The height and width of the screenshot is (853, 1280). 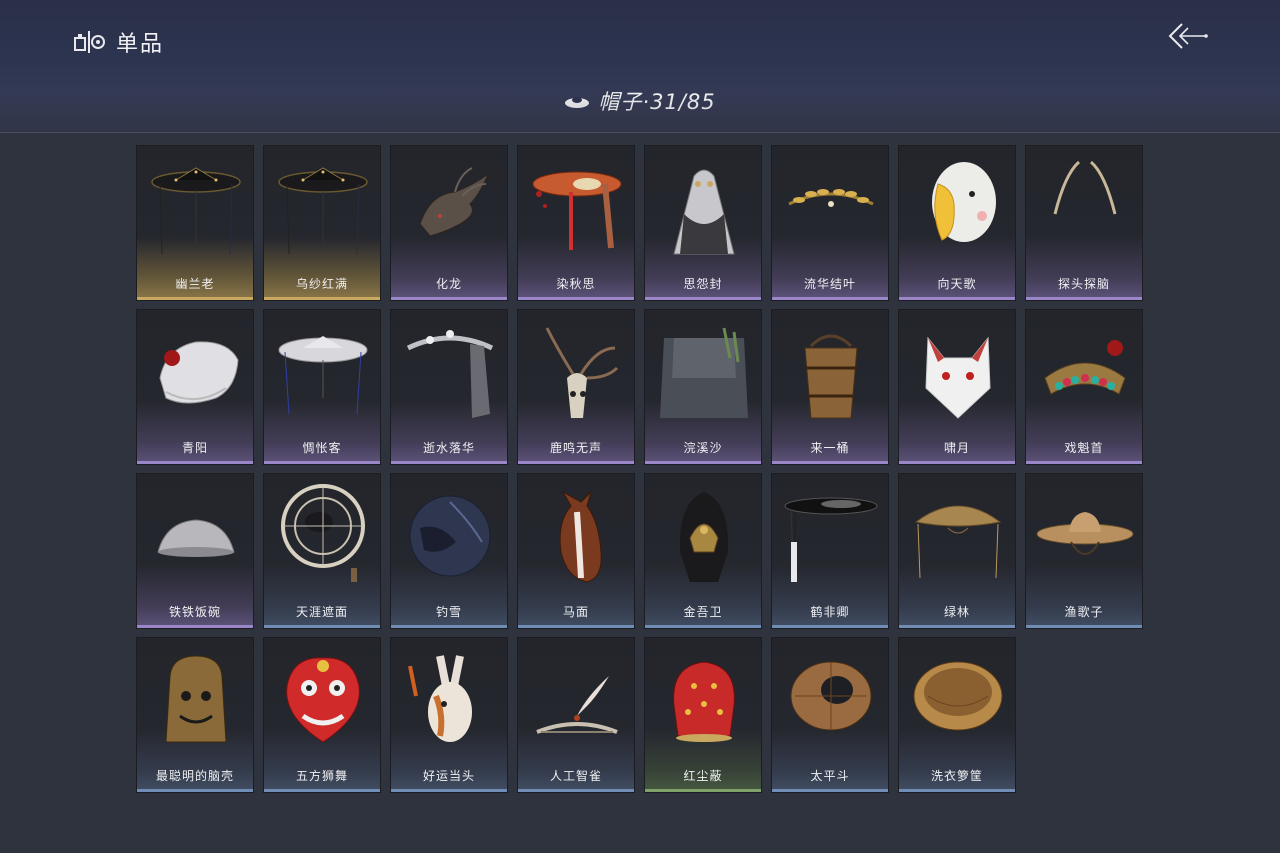 I want to click on flower-veil-icon, so click(x=450, y=374).